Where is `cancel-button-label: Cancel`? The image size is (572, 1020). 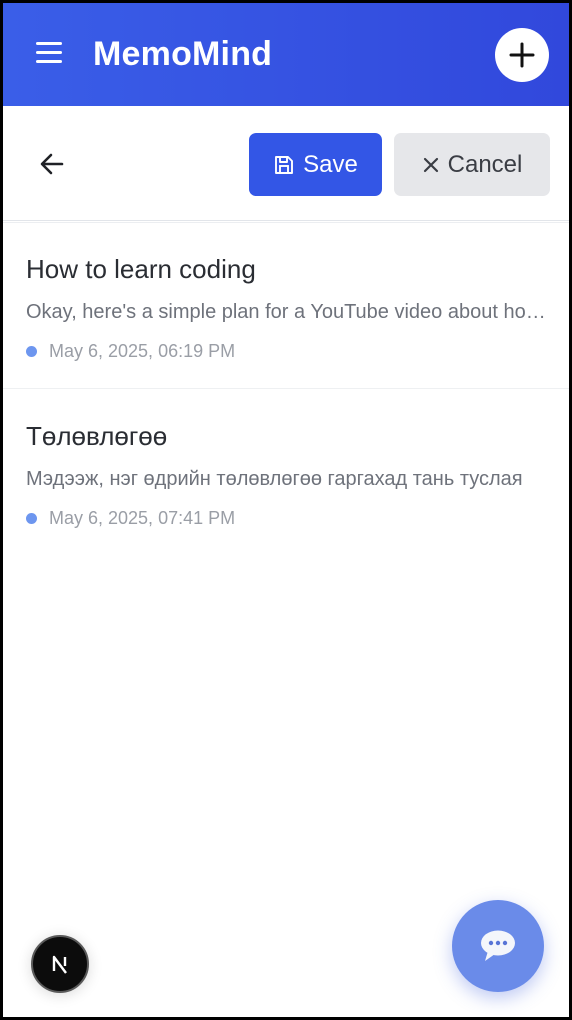
cancel-button-label: Cancel is located at coordinates (485, 164).